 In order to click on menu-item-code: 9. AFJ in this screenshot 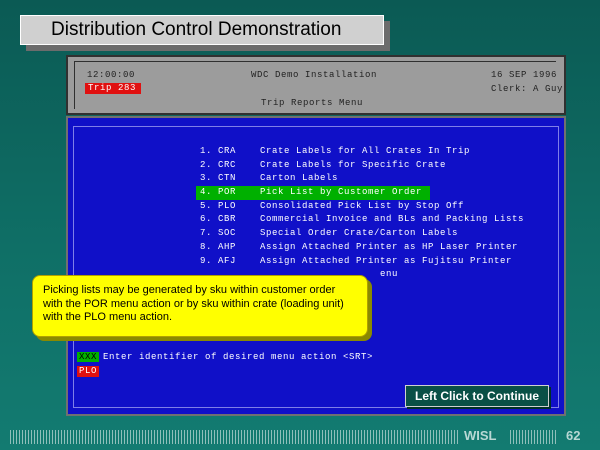, I will do `click(218, 260)`.